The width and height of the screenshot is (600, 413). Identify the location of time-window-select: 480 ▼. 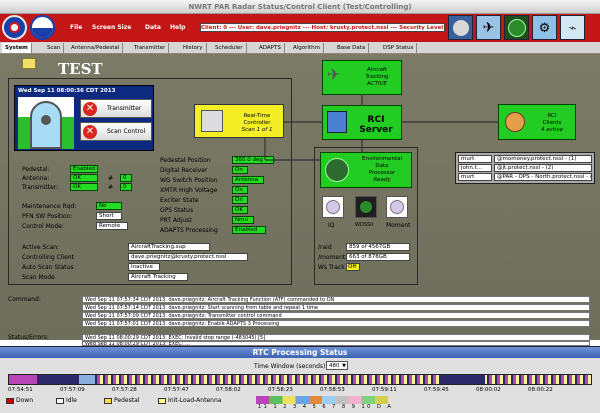
(337, 365).